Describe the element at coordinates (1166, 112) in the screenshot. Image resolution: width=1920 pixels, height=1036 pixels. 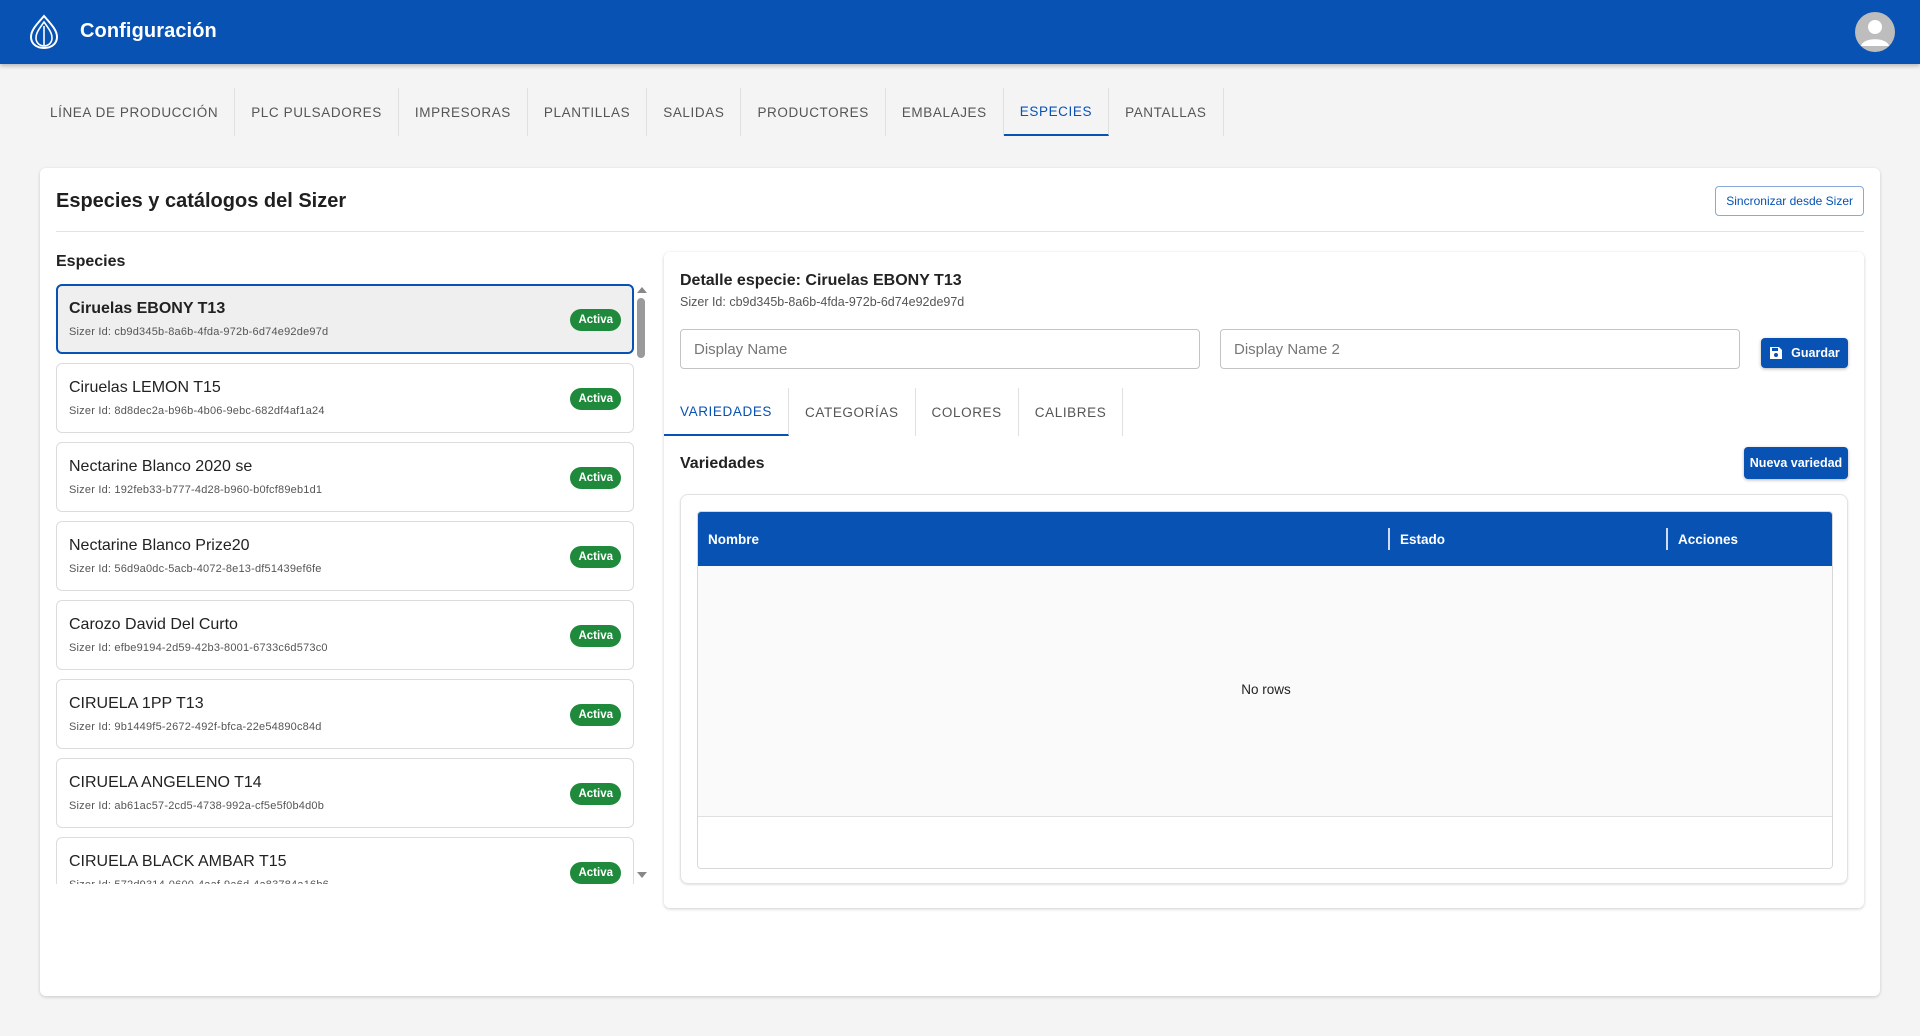
I see `tab-pantallas: PANTALLAS` at that location.